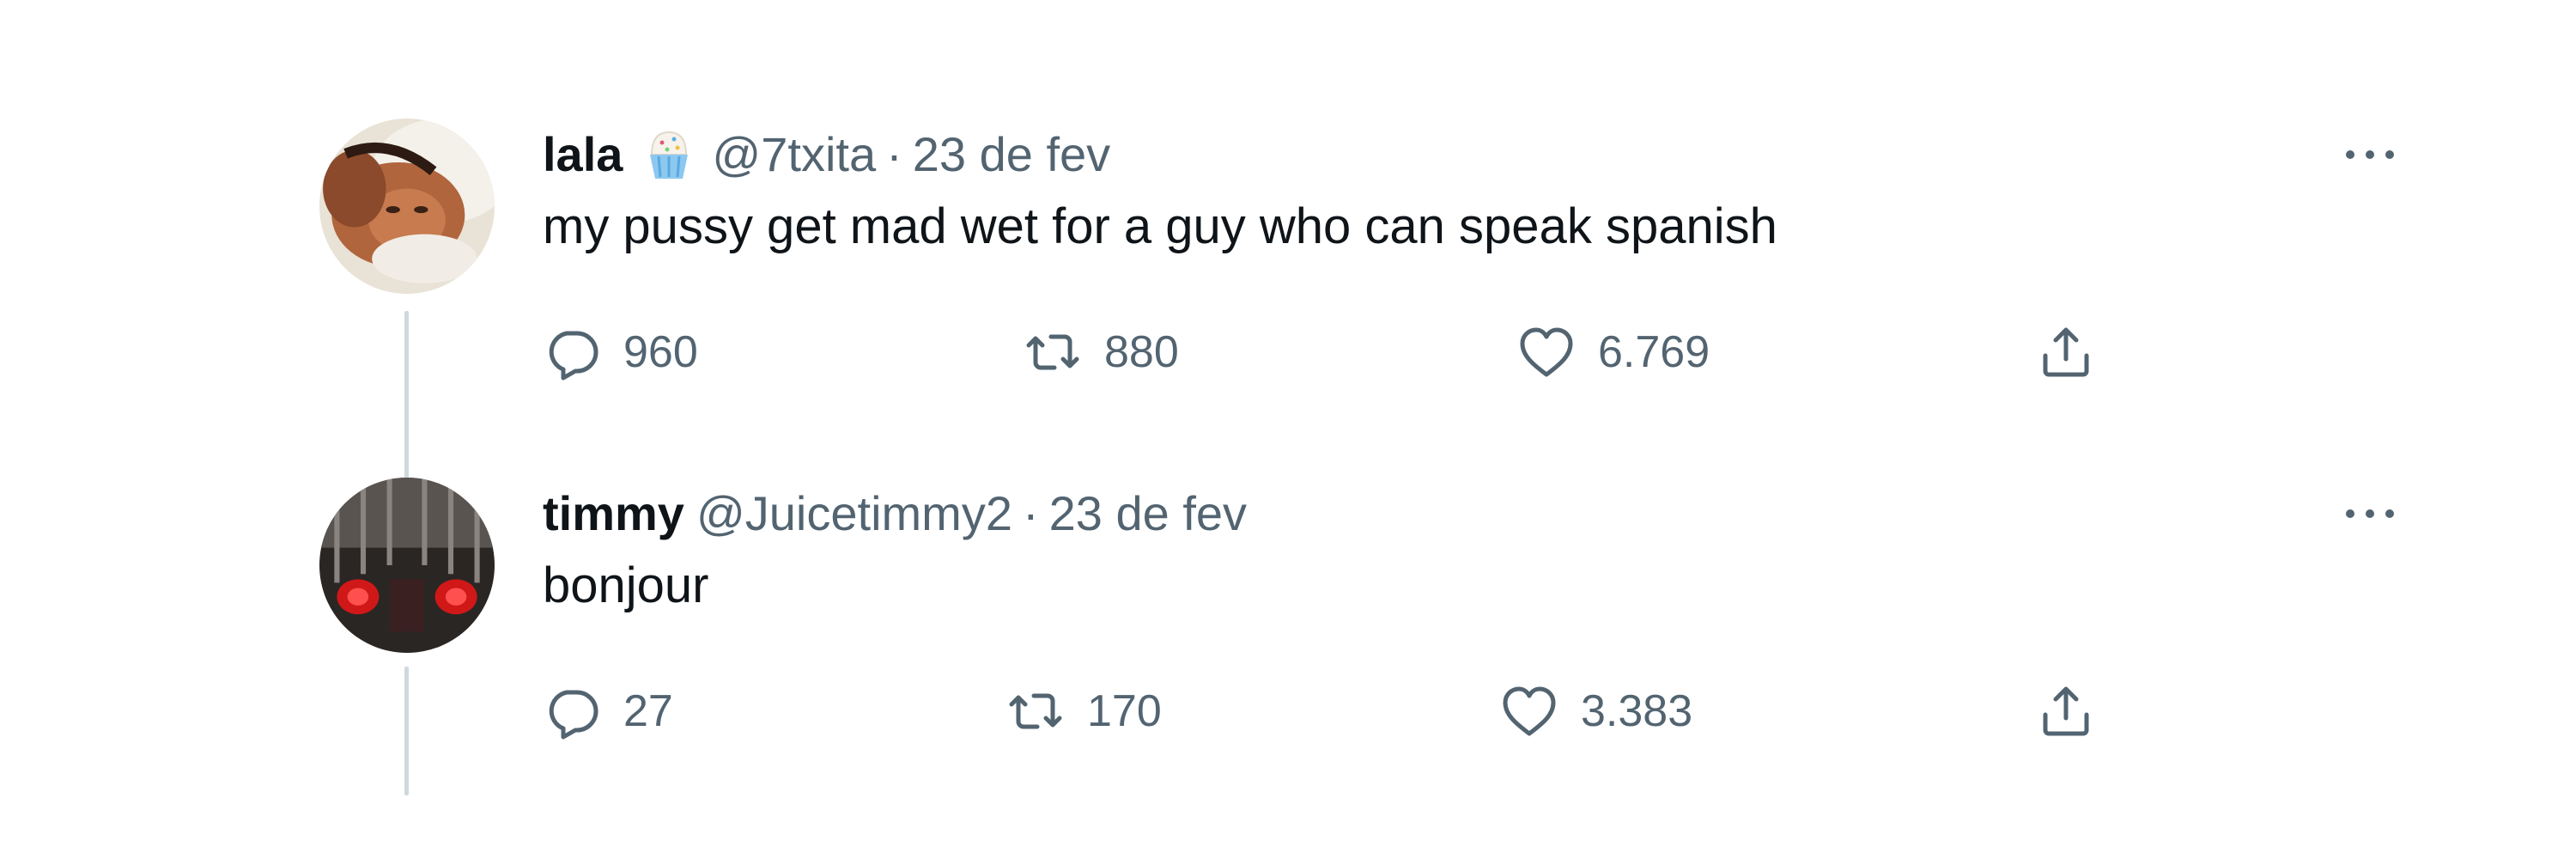 The width and height of the screenshot is (2576, 859). Describe the element at coordinates (1083, 712) in the screenshot. I see `retweet-button: 170` at that location.